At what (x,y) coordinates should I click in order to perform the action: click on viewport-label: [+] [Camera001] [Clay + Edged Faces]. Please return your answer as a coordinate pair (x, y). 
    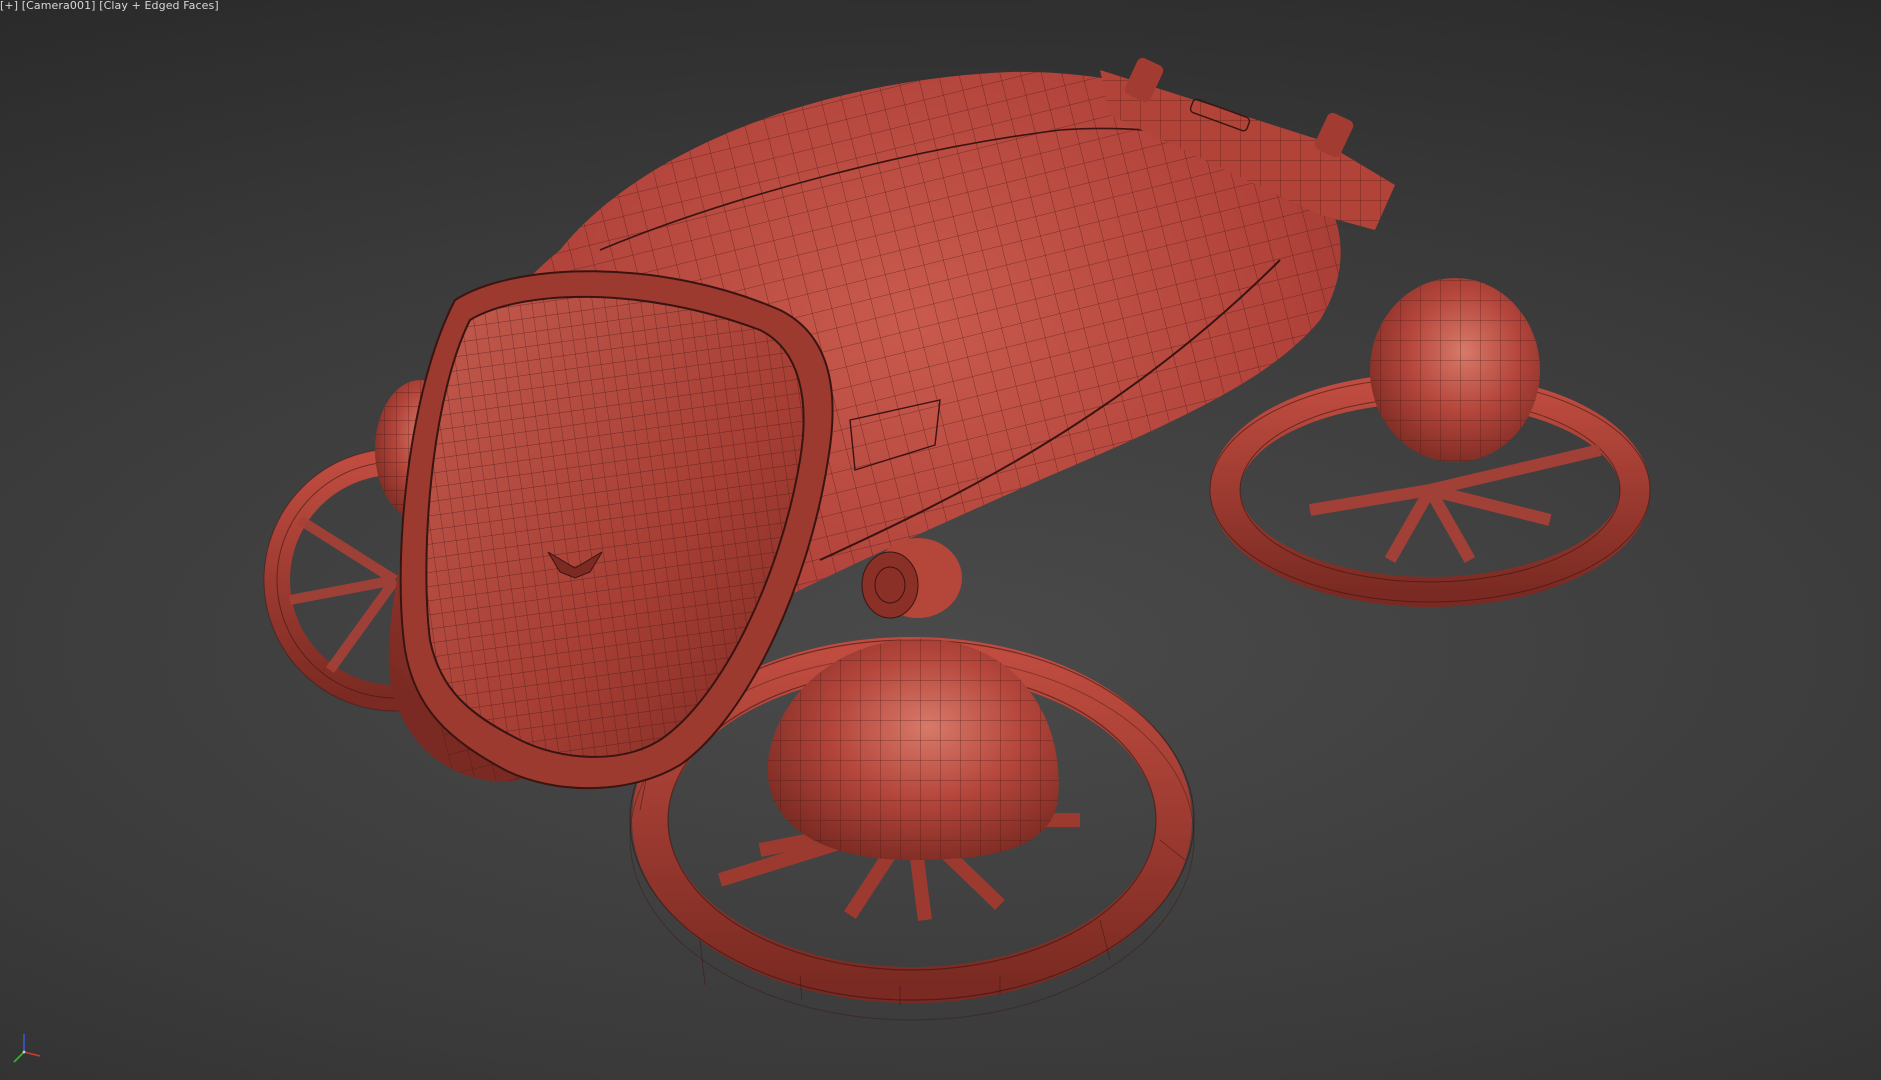
    Looking at the image, I should click on (109, 6).